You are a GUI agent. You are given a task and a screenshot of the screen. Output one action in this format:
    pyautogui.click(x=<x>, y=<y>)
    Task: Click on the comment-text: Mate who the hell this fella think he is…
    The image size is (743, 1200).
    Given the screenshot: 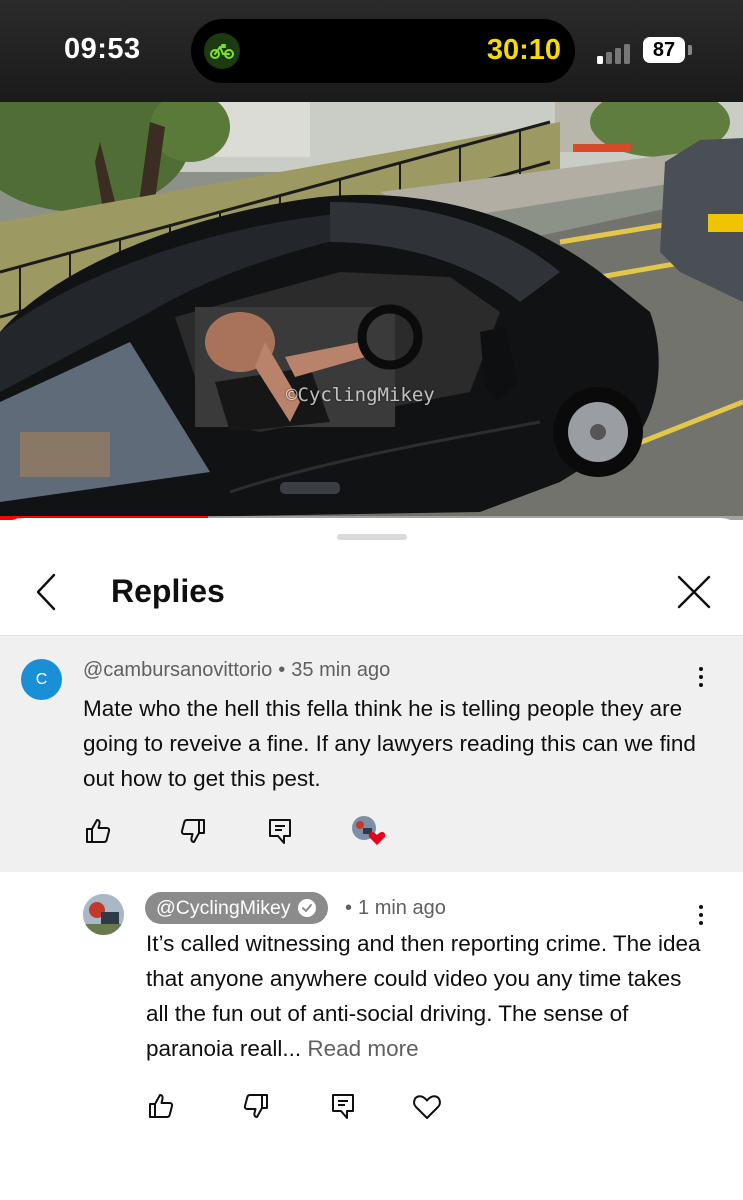 What is the action you would take?
    pyautogui.click(x=389, y=743)
    